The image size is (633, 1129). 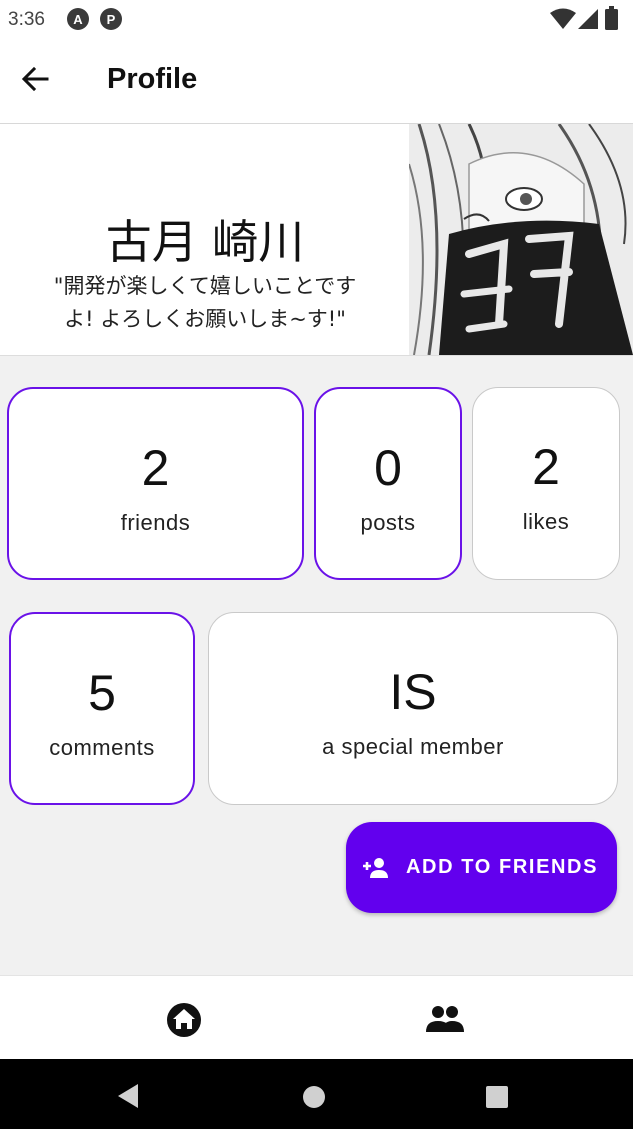 What do you see at coordinates (155, 522) in the screenshot?
I see `stat-label: friends` at bounding box center [155, 522].